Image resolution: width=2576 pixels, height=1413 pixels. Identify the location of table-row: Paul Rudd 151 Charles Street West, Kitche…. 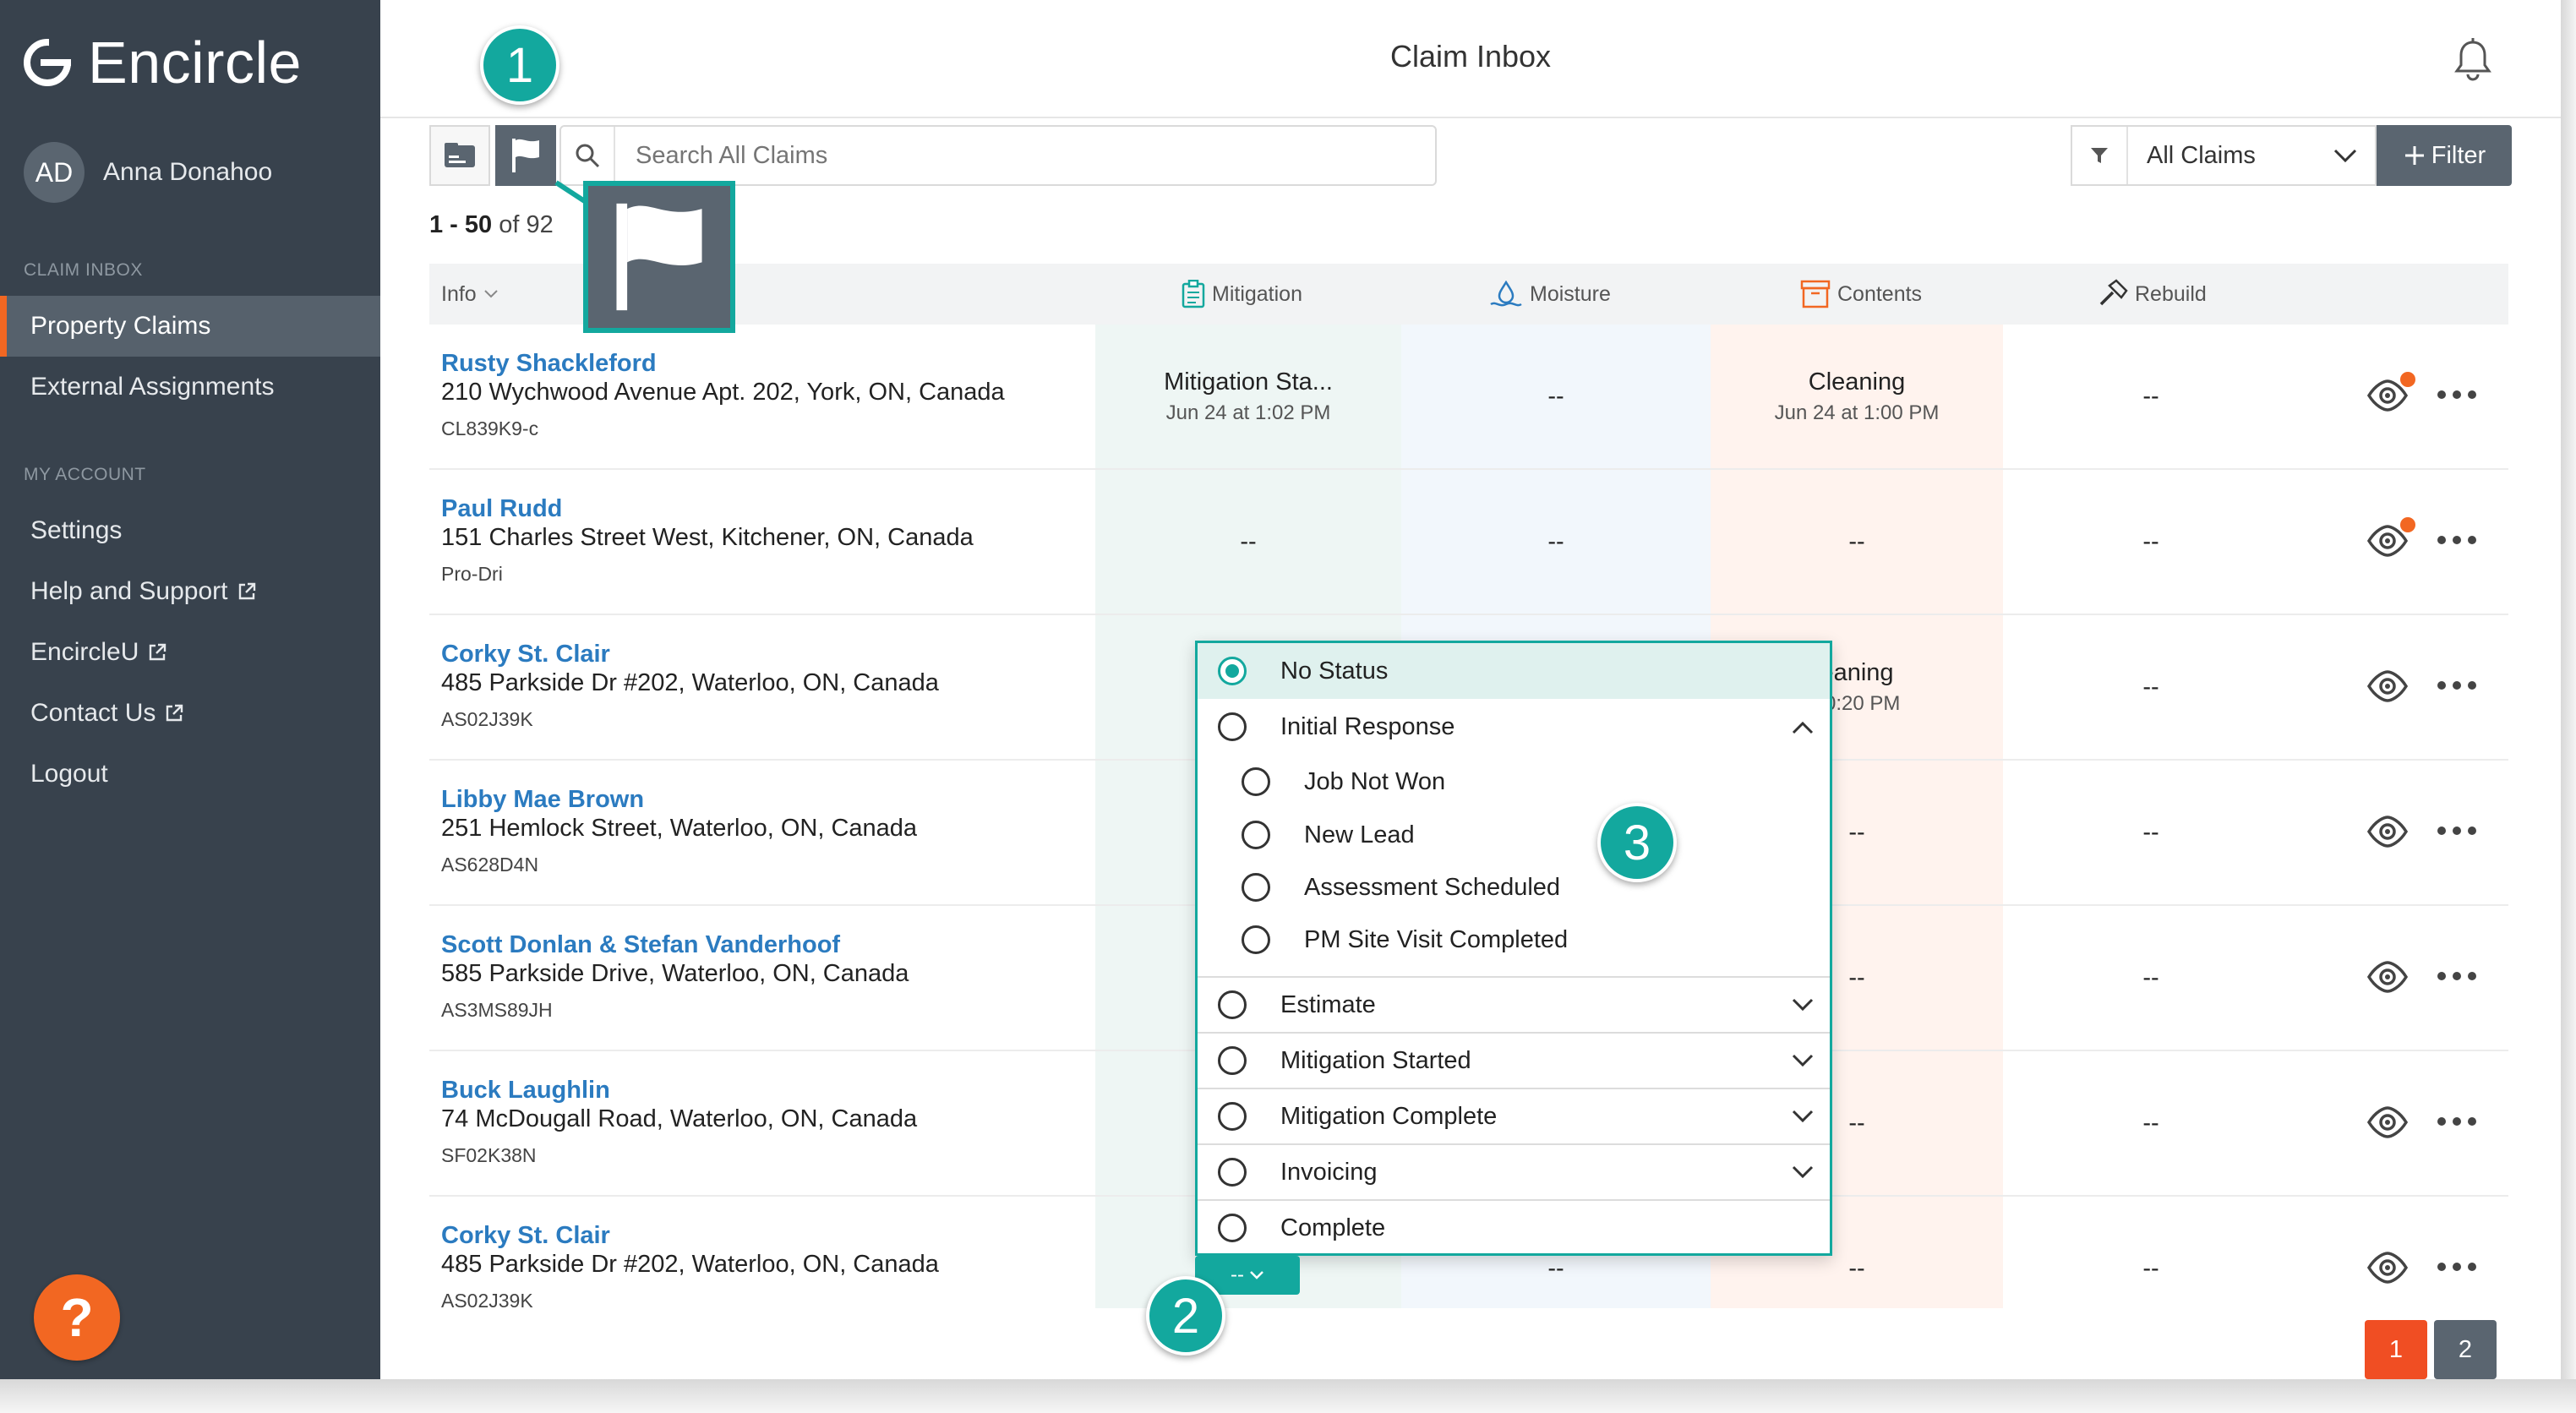
(1468, 542).